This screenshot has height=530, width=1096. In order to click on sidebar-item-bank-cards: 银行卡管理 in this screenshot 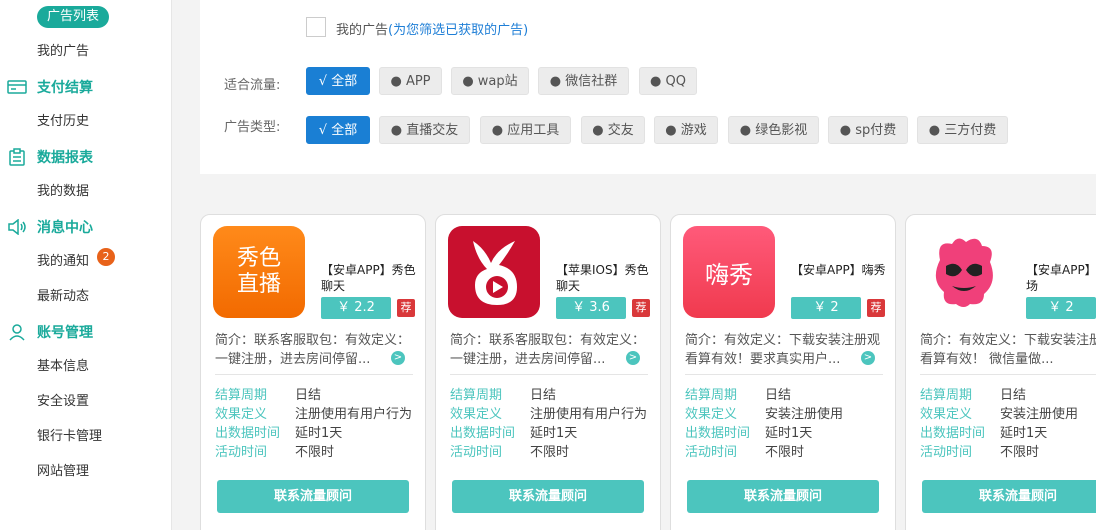, I will do `click(69, 437)`.